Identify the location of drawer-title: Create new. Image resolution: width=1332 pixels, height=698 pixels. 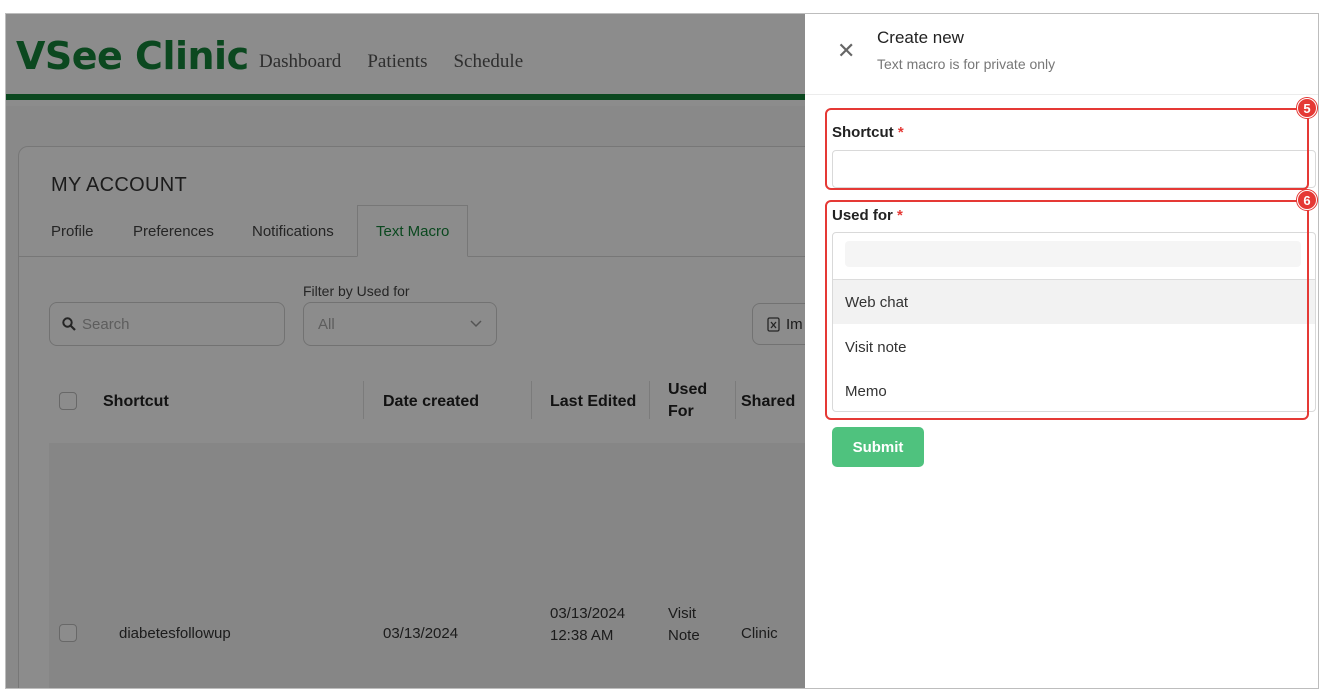
(920, 37).